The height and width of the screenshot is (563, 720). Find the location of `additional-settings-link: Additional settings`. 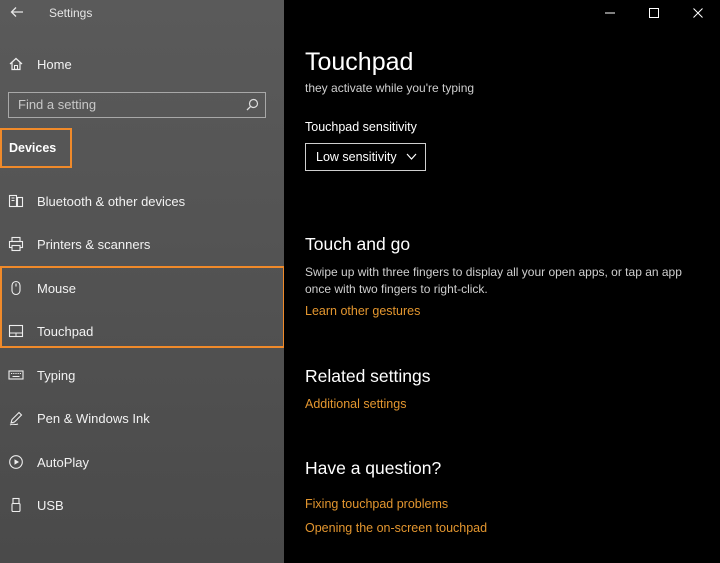

additional-settings-link: Additional settings is located at coordinates (355, 404).